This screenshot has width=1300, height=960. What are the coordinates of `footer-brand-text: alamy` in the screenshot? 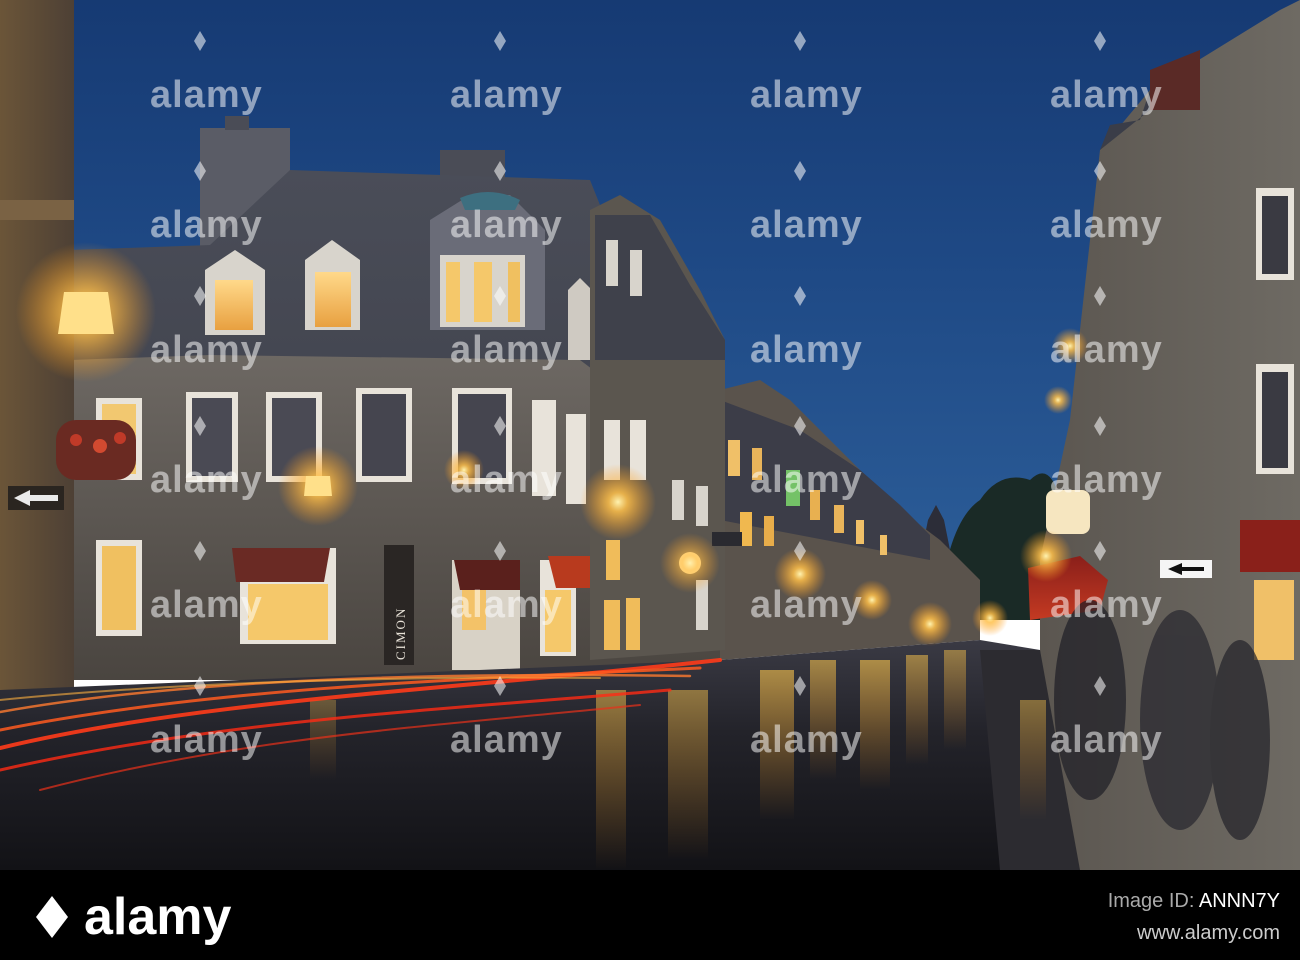 It's located at (158, 917).